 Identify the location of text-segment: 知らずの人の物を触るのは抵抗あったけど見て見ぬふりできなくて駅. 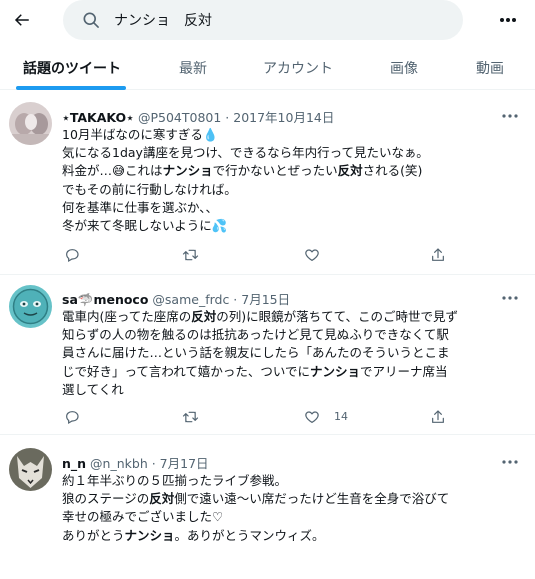
(255, 335).